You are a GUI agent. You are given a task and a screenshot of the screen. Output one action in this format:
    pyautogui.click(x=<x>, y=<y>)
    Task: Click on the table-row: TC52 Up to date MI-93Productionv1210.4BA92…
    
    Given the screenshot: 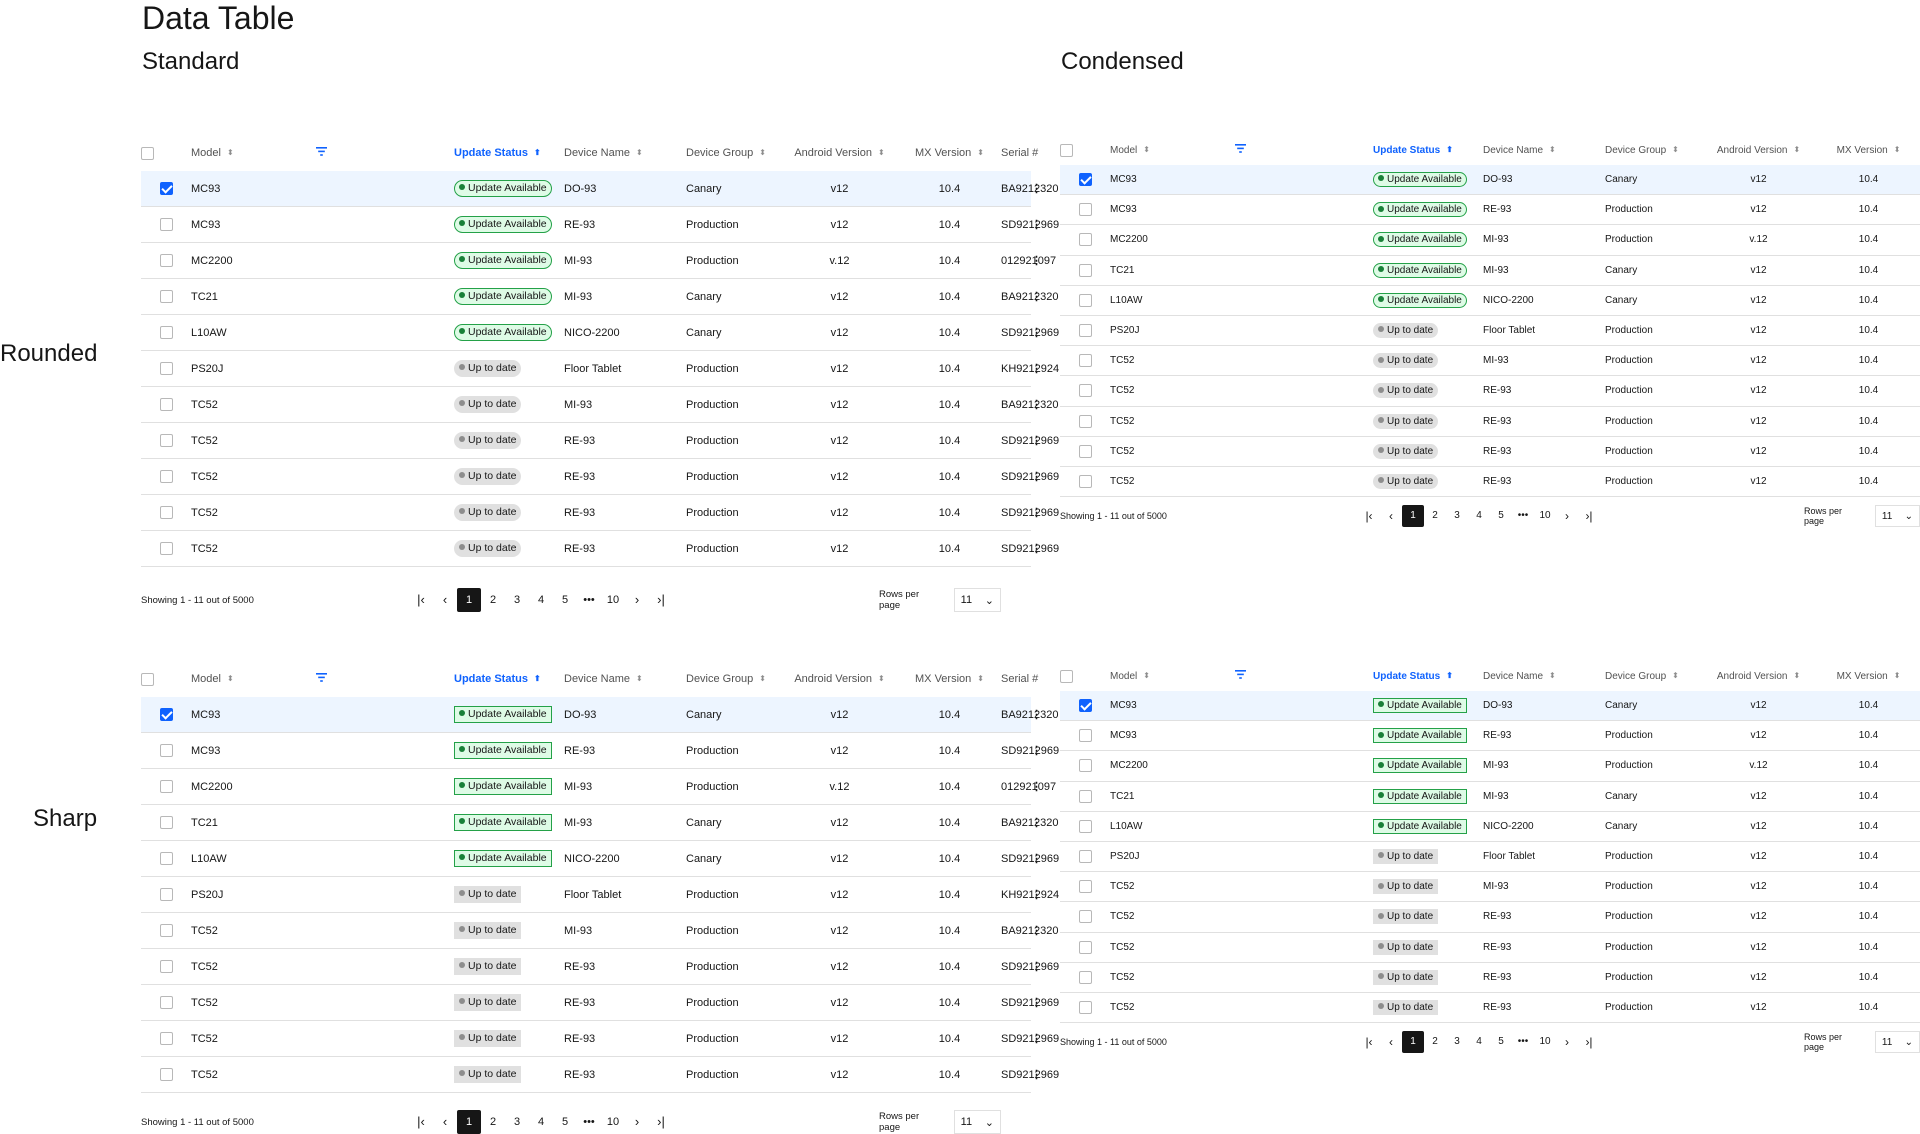 What is the action you would take?
    pyautogui.click(x=600, y=404)
    